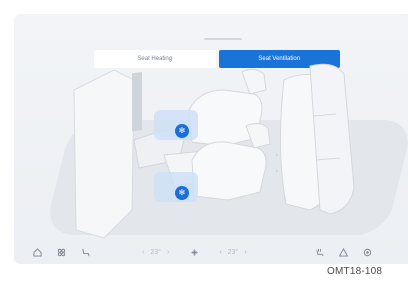 The width and height of the screenshot is (408, 285). Describe the element at coordinates (143, 252) in the screenshot. I see `driver-temp-decrease: ‹` at that location.